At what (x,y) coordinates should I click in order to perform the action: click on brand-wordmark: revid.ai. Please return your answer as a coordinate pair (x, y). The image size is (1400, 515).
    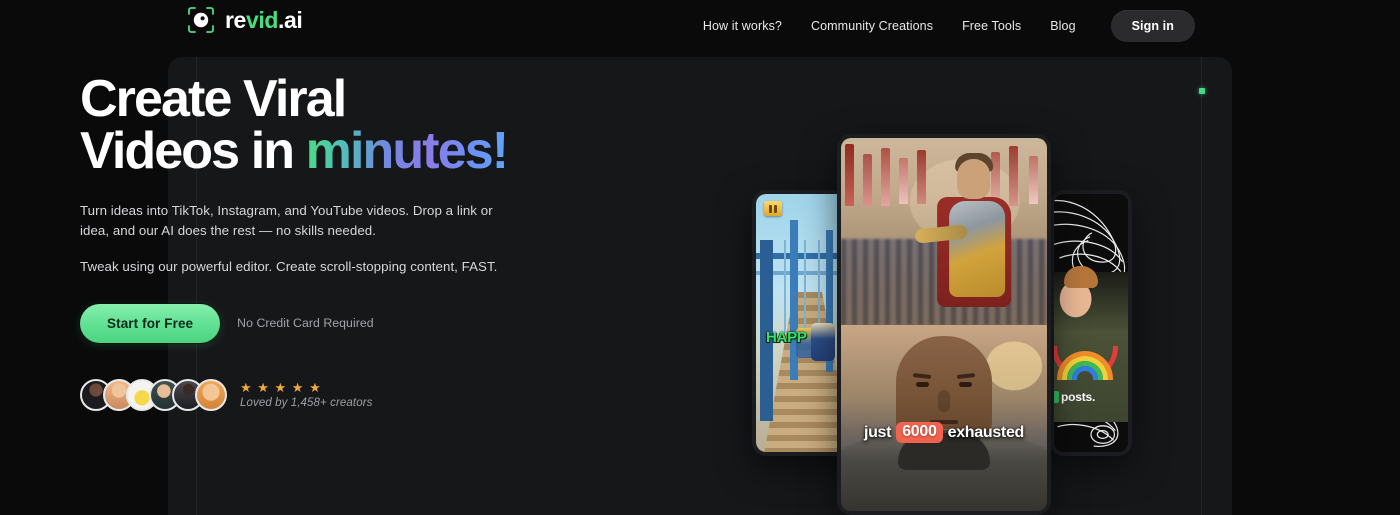
    Looking at the image, I should click on (264, 19).